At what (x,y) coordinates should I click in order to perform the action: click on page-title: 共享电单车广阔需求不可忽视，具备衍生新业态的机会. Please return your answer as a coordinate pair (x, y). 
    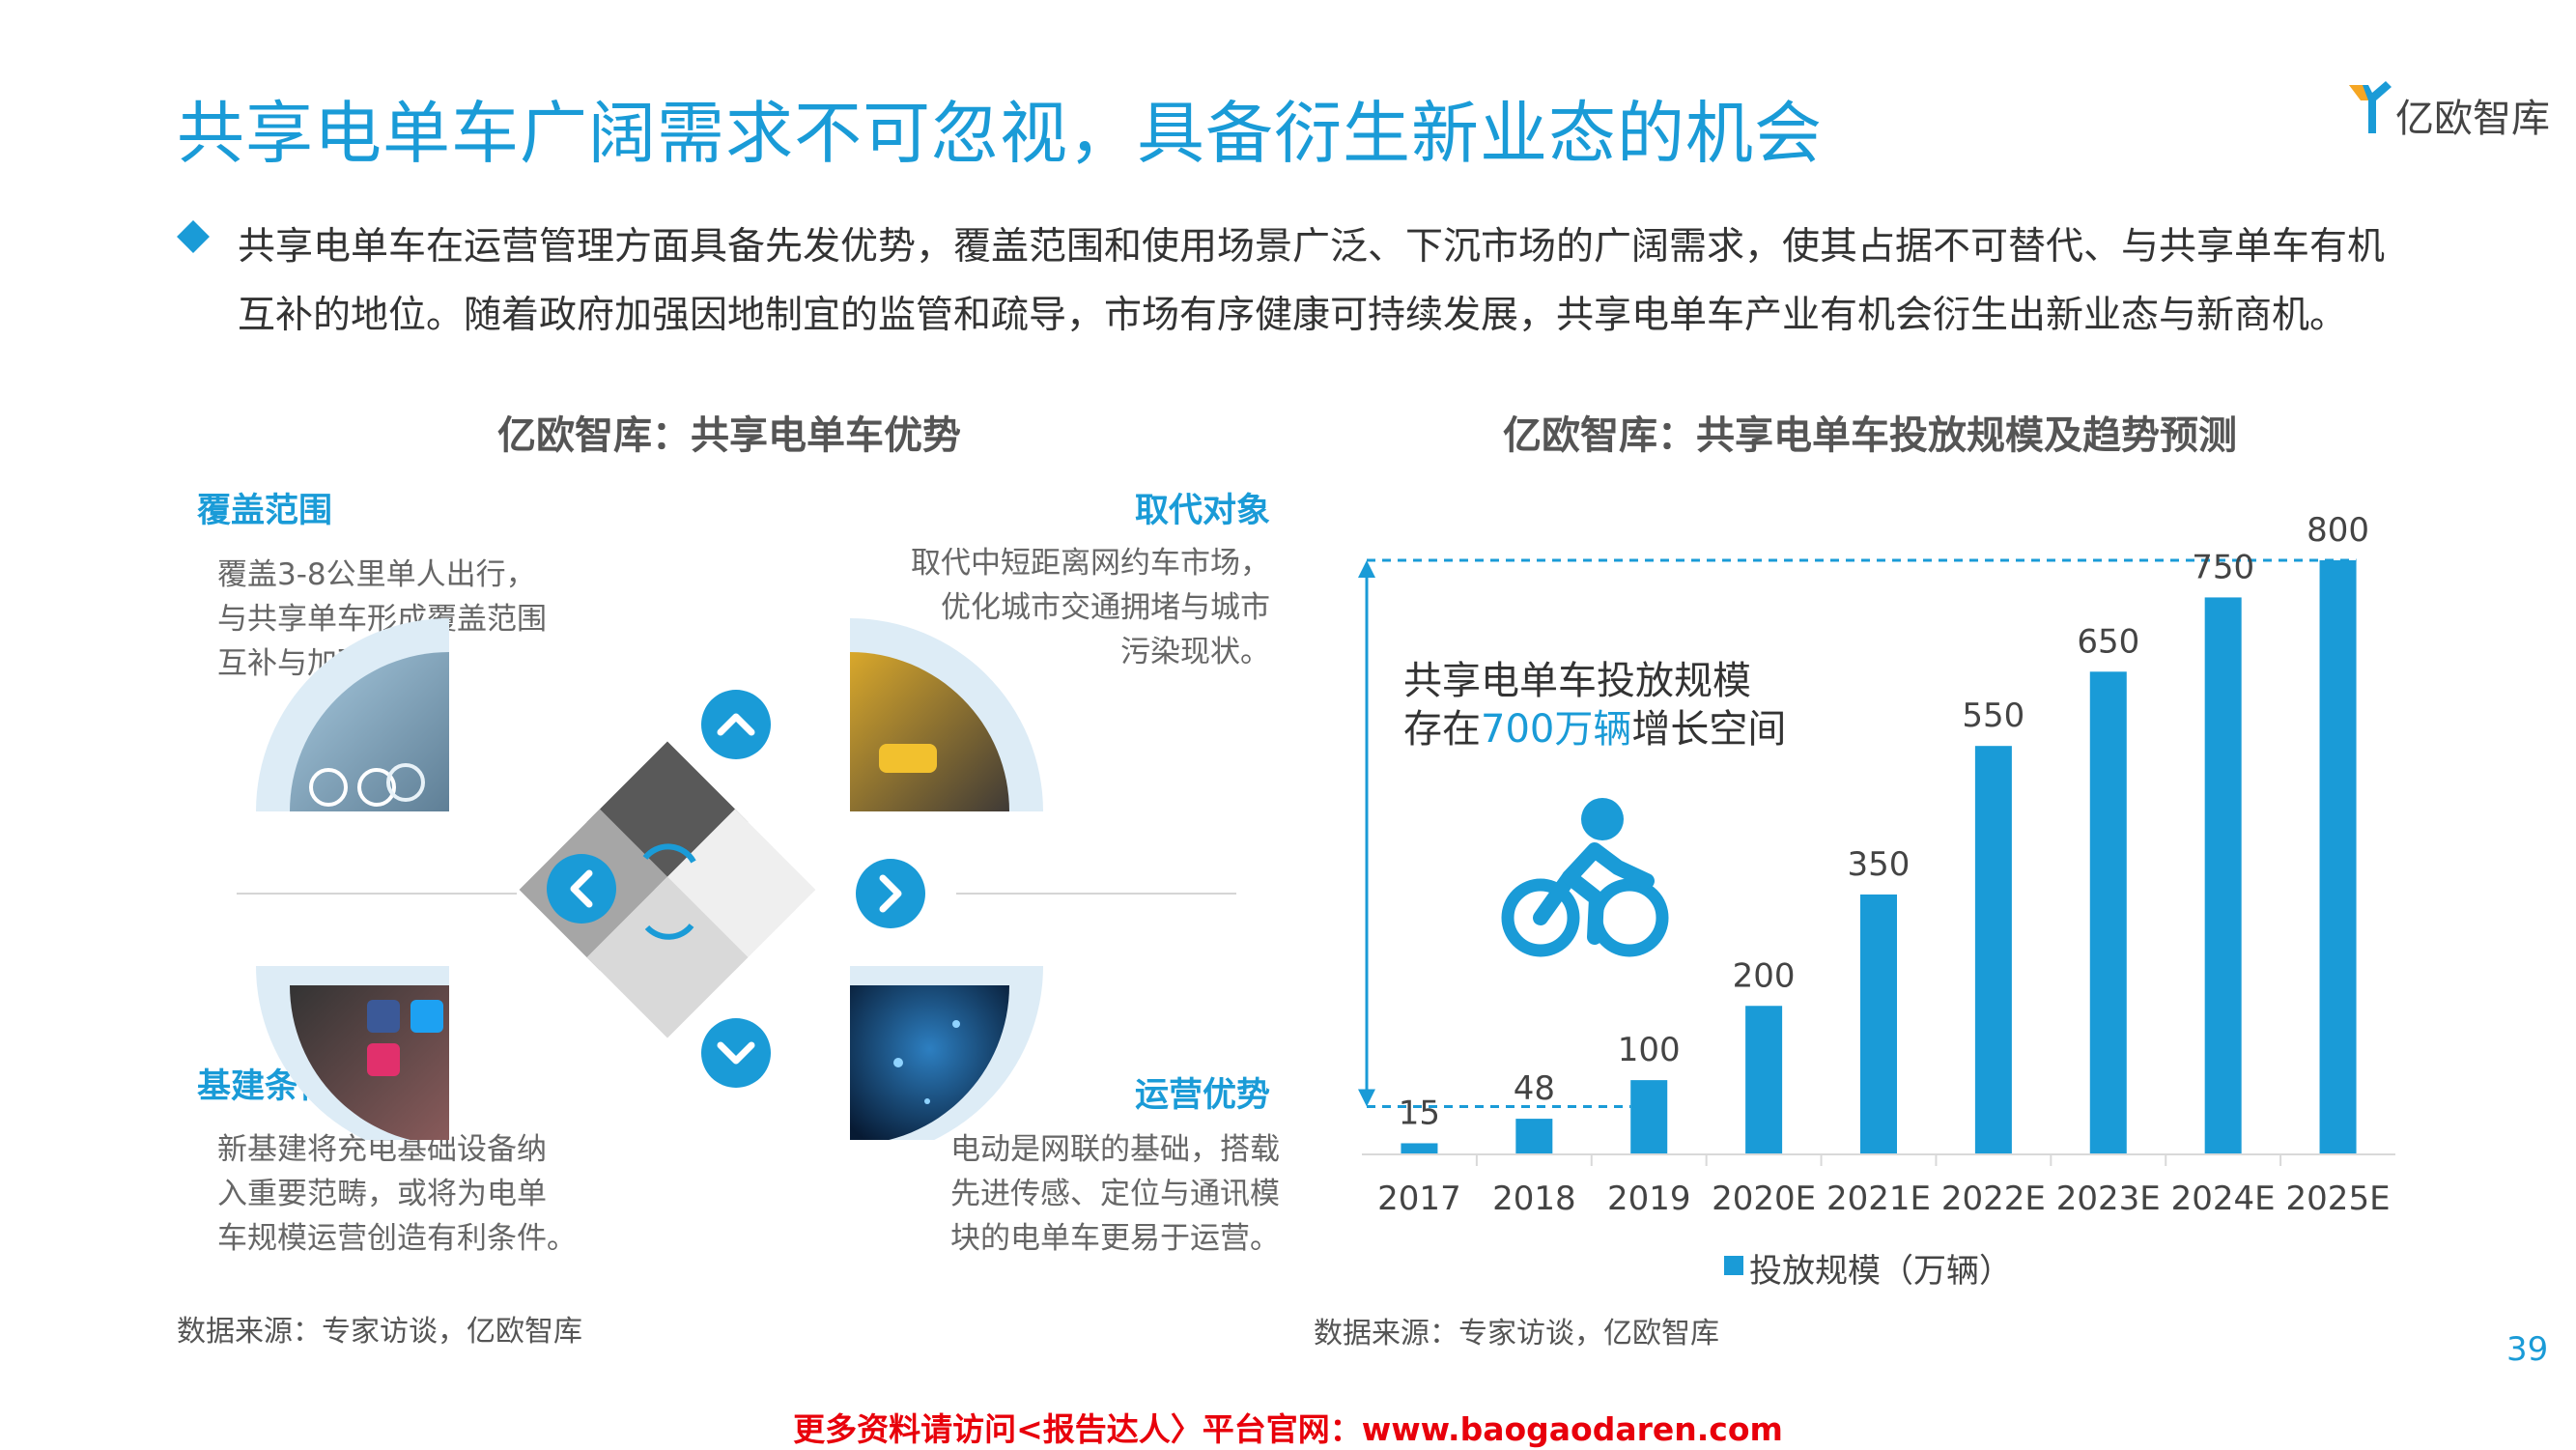
    Looking at the image, I should click on (1000, 133).